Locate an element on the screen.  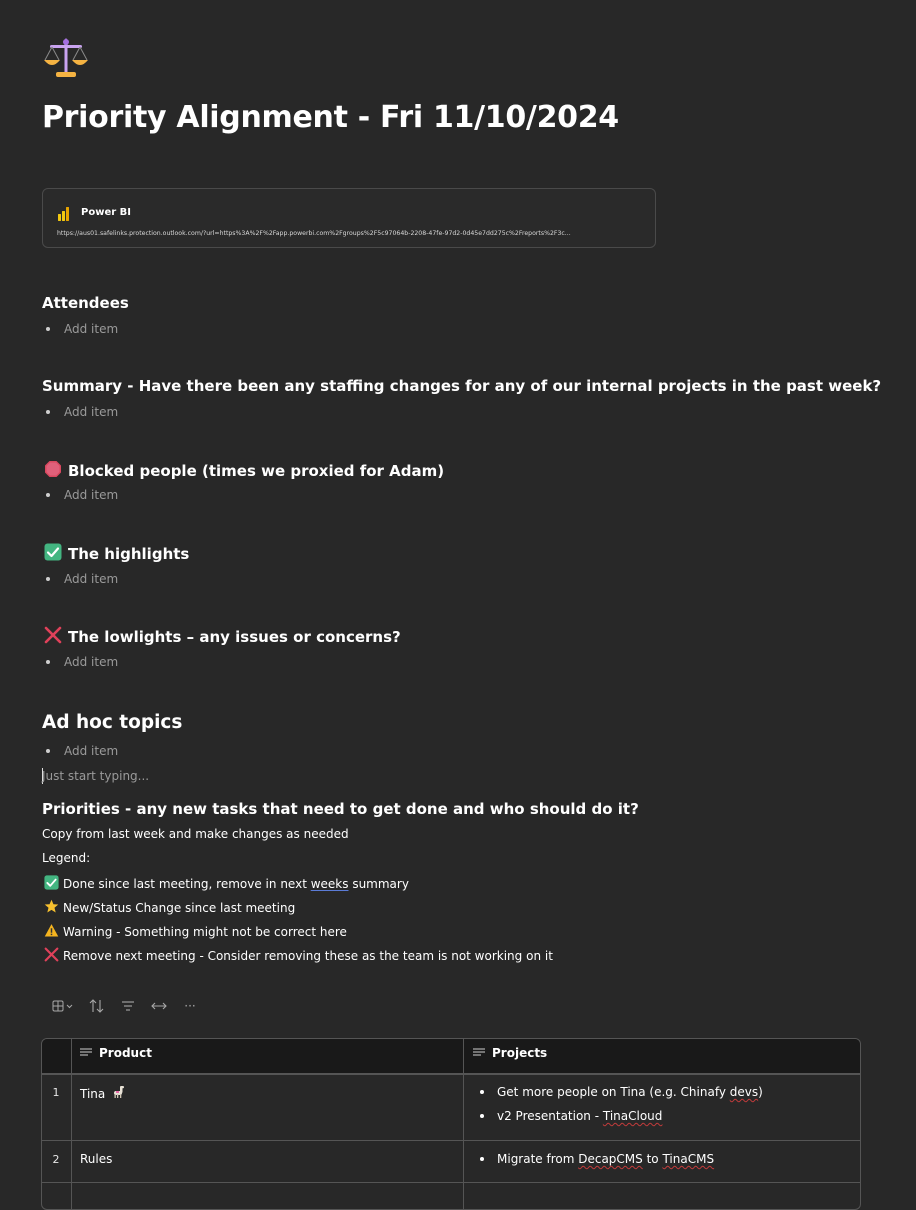
llama-icon is located at coordinates (118, 1093).